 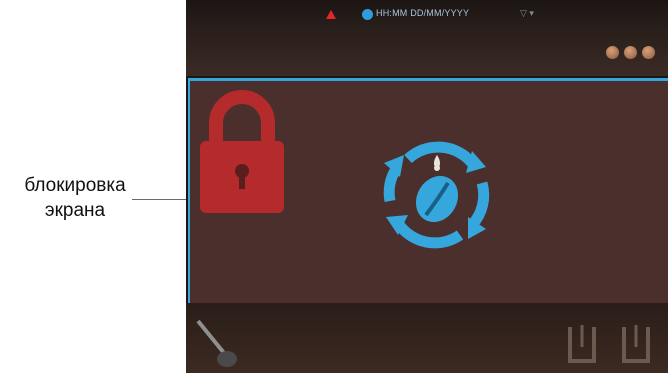 I want to click on callout-label: блокировка экрана, so click(x=75, y=198).